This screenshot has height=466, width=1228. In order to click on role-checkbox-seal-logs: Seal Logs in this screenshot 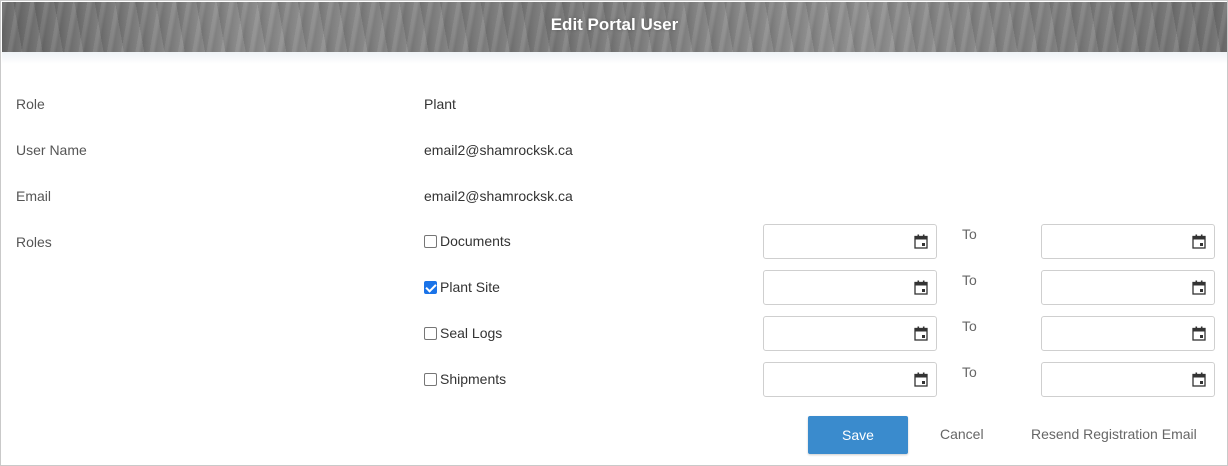, I will do `click(463, 333)`.